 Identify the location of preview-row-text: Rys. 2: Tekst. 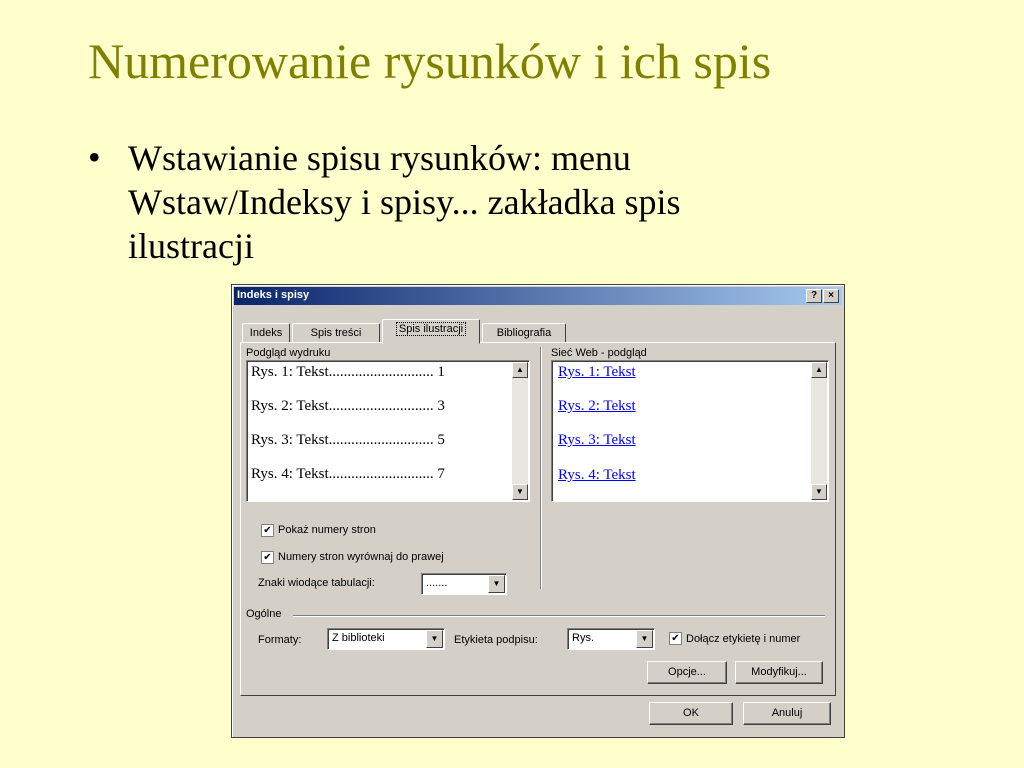
(290, 406).